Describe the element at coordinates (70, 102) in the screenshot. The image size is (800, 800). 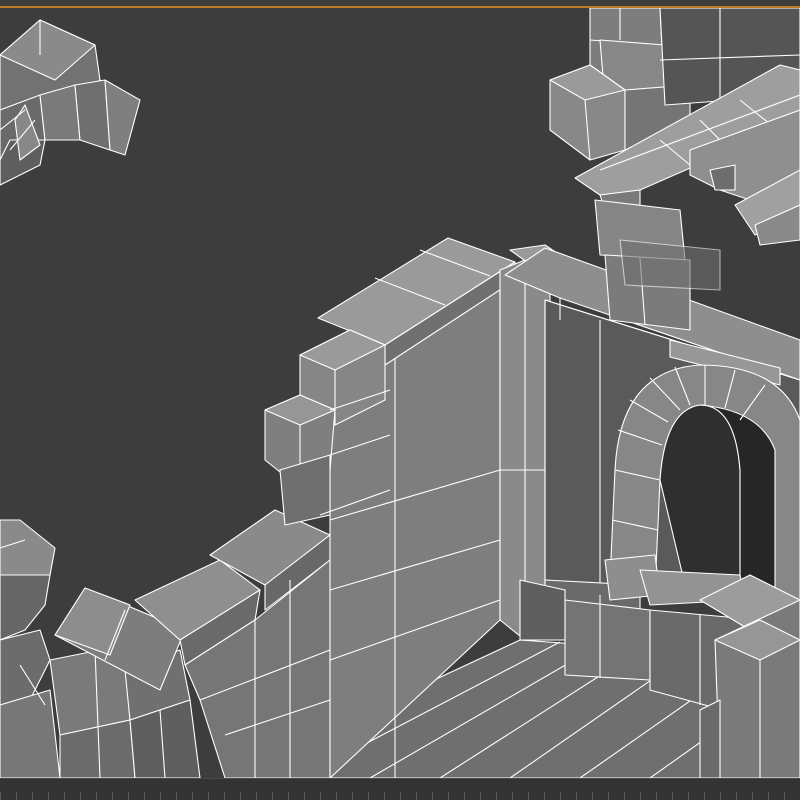
I see `arch-fragment-top-left` at that location.